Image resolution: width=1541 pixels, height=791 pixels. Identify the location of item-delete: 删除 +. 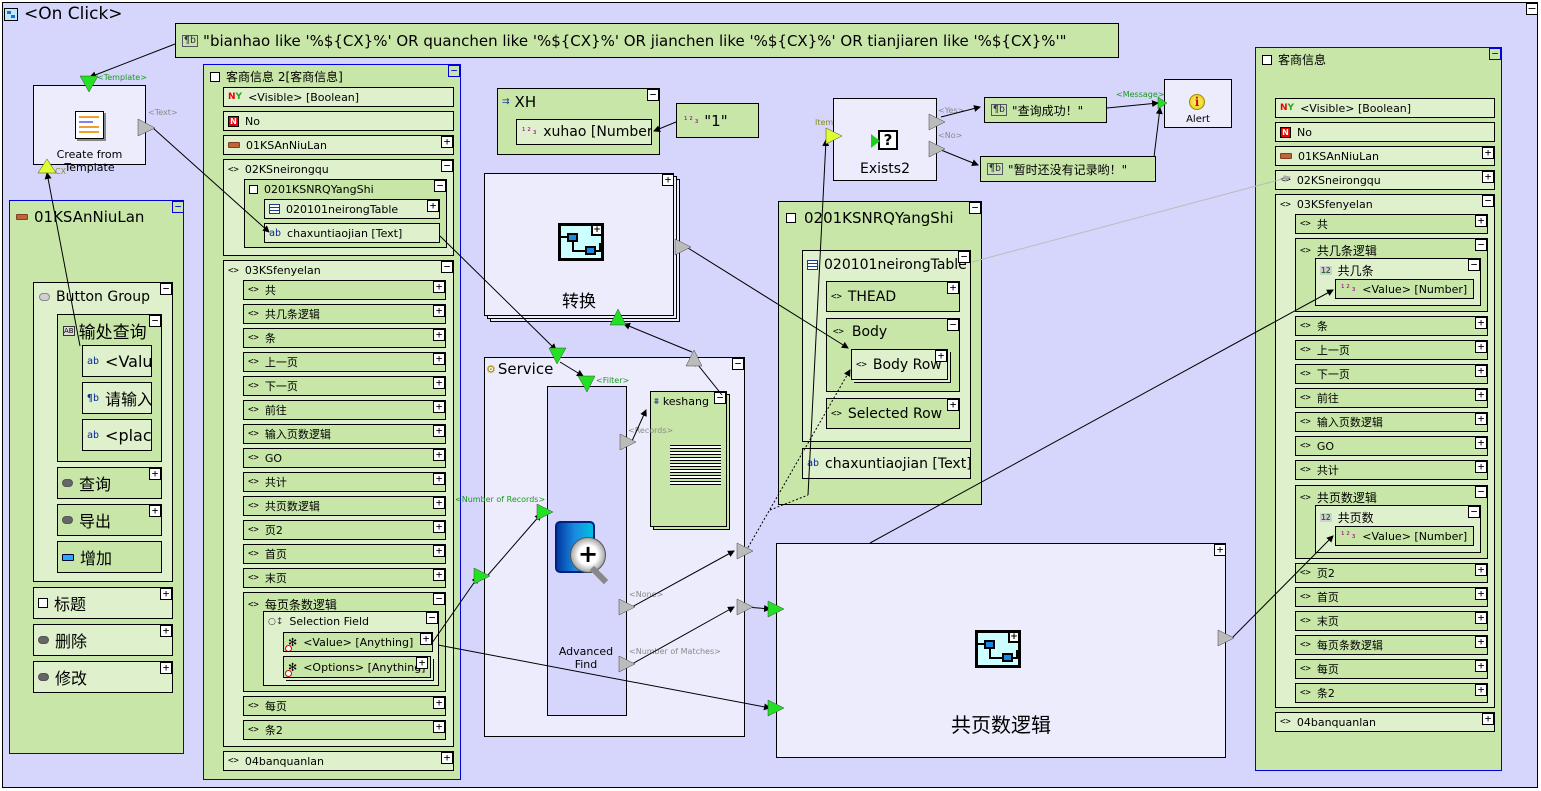
(103, 640).